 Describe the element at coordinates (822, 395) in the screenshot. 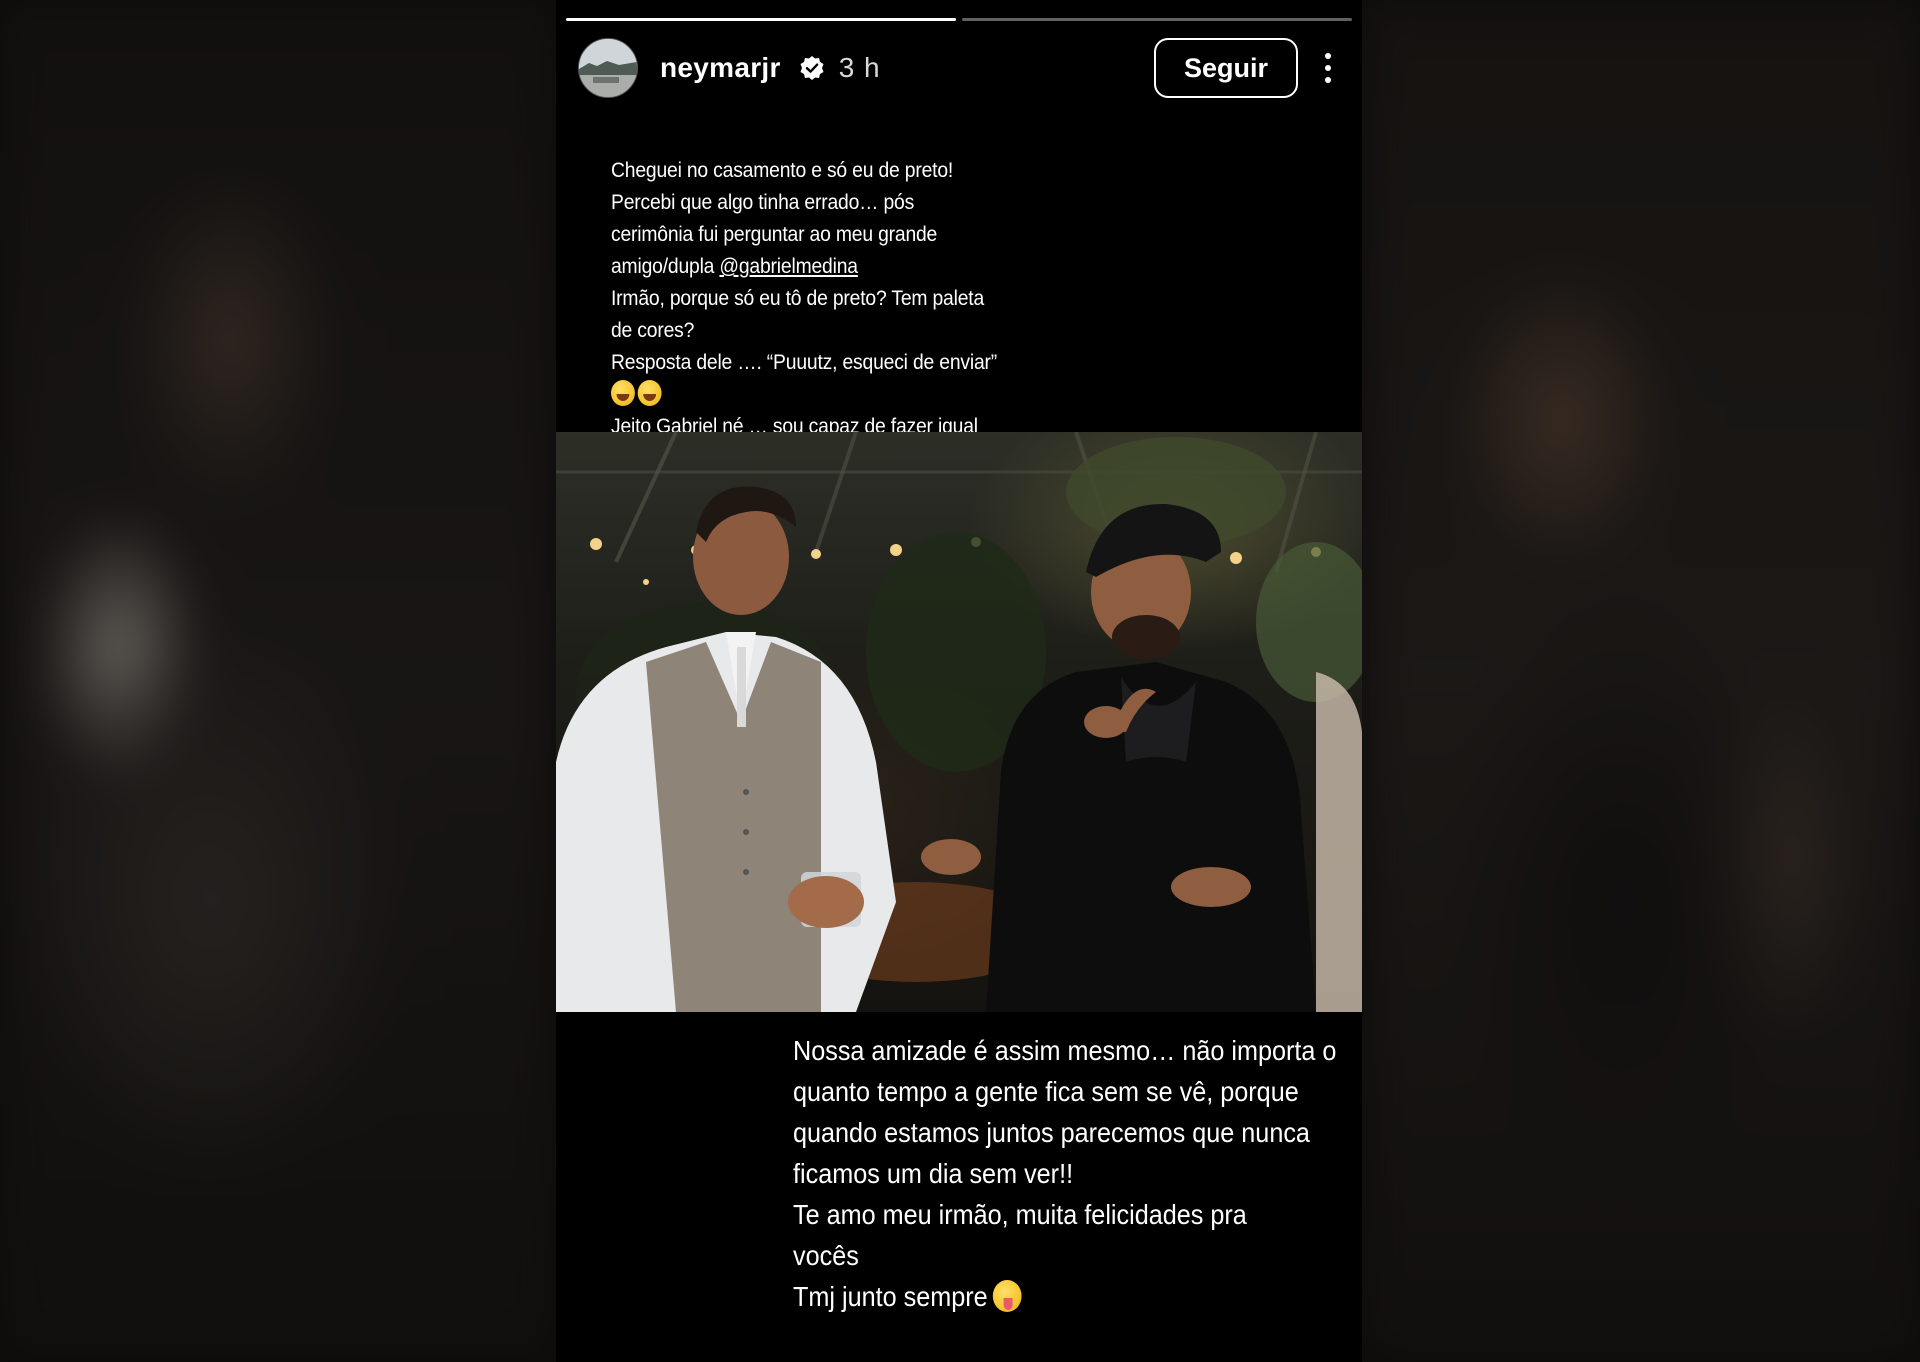

I see `caption-emoji-line` at that location.